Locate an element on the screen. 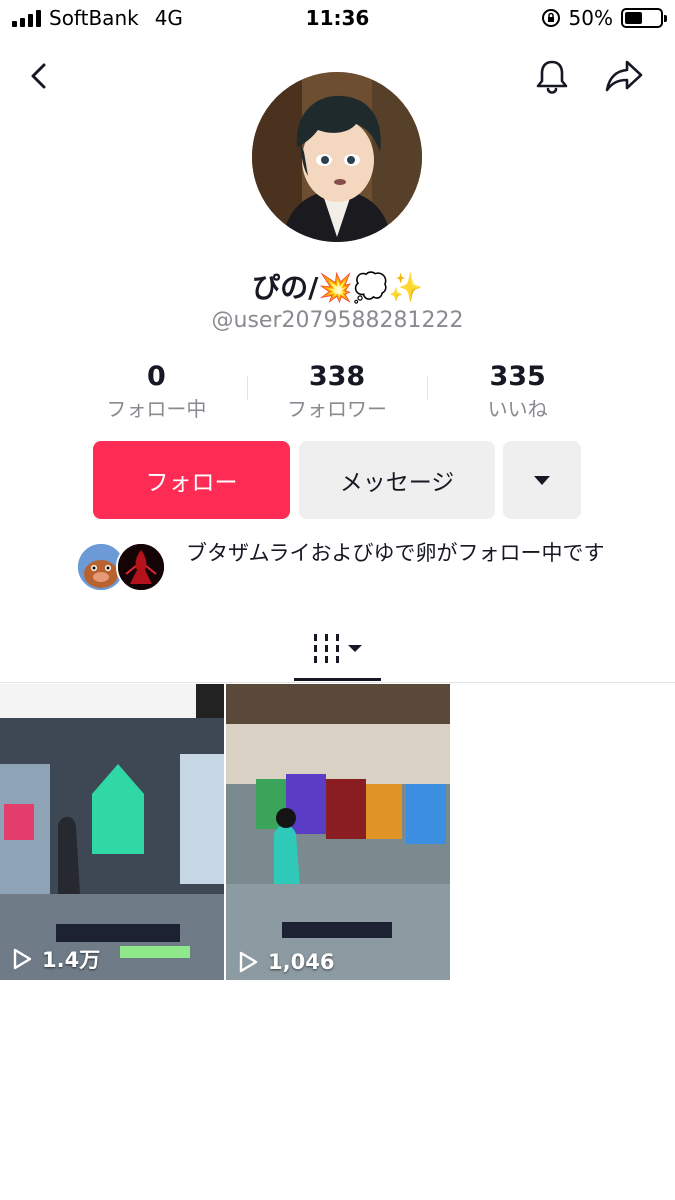 Image resolution: width=675 pixels, height=1200 pixels. follow-button: フォロー is located at coordinates (191, 480).